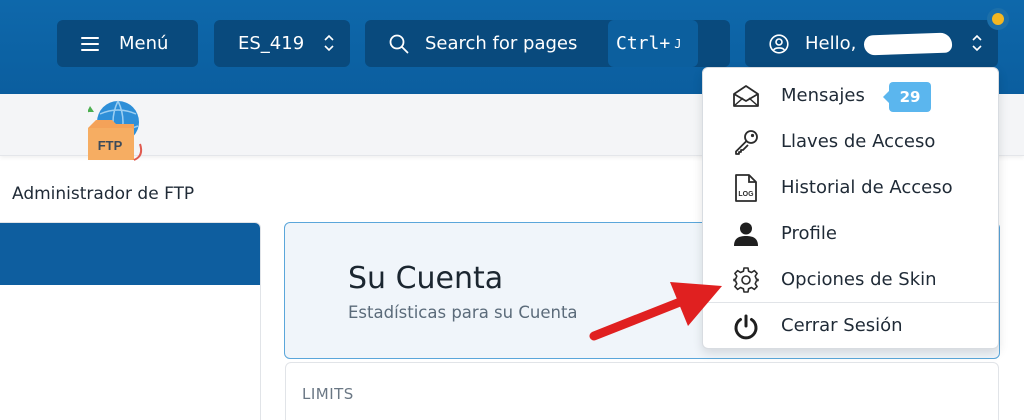 This screenshot has height=420, width=1024. I want to click on log-file-icon: LOG, so click(746, 188).